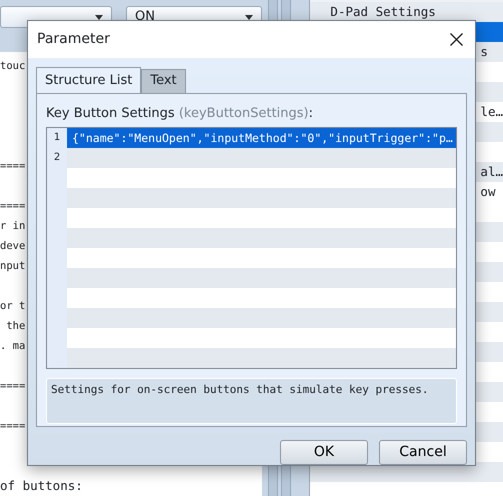 This screenshot has width=503, height=496. I want to click on close-icon, so click(456, 39).